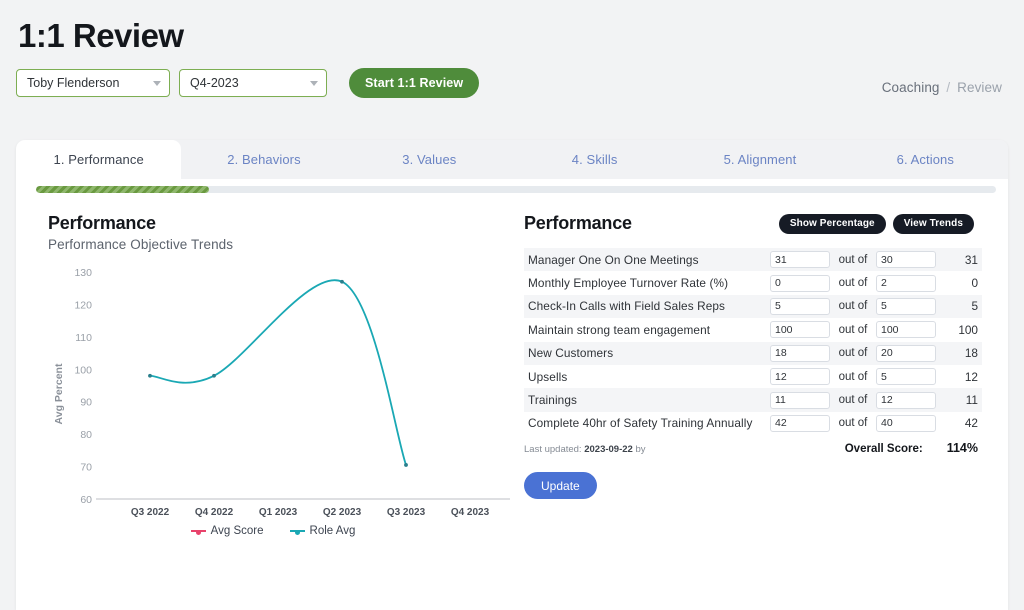 Image resolution: width=1024 pixels, height=610 pixels. Describe the element at coordinates (342, 512) in the screenshot. I see `x-axis-tick-label: Q2 2023` at that location.